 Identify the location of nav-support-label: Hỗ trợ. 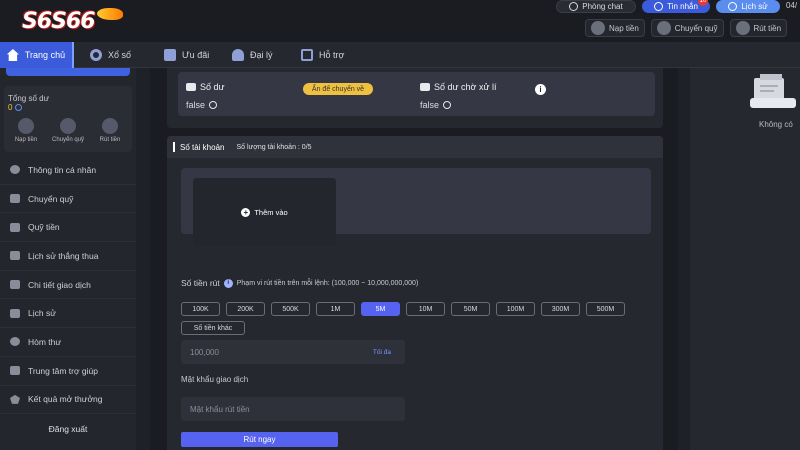
(332, 55).